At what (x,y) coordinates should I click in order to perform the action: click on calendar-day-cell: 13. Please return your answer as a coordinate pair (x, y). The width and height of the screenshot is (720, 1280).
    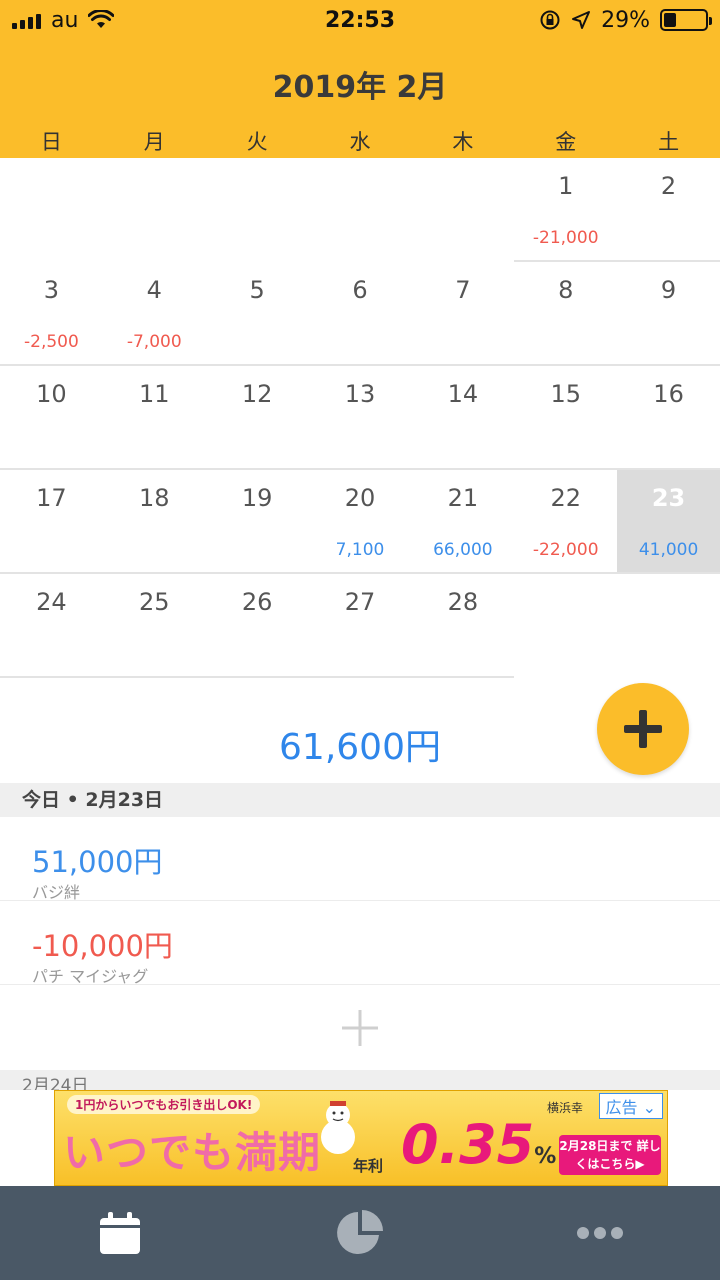
    Looking at the image, I should click on (360, 418).